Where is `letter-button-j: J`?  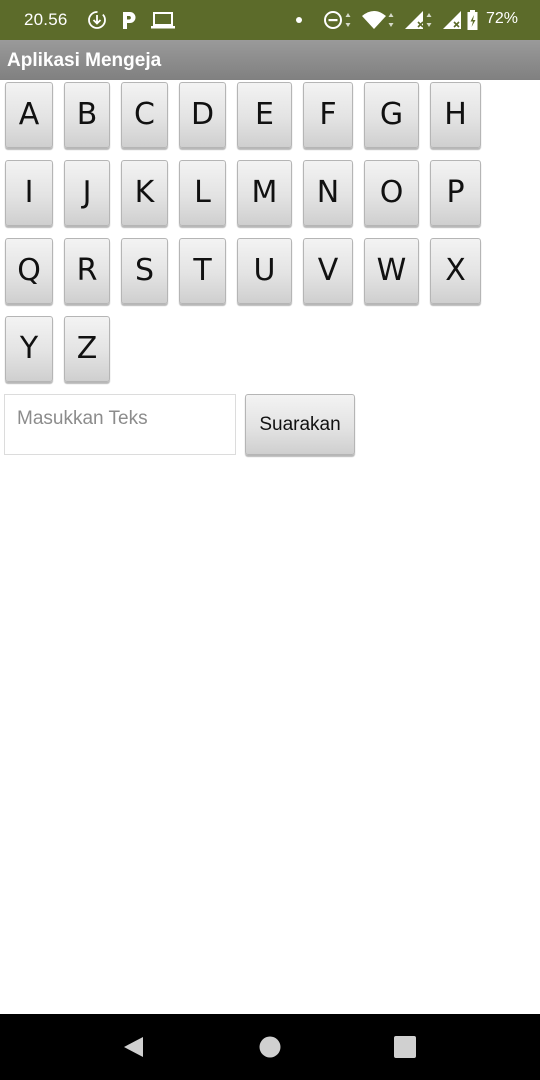 letter-button-j: J is located at coordinates (87, 193).